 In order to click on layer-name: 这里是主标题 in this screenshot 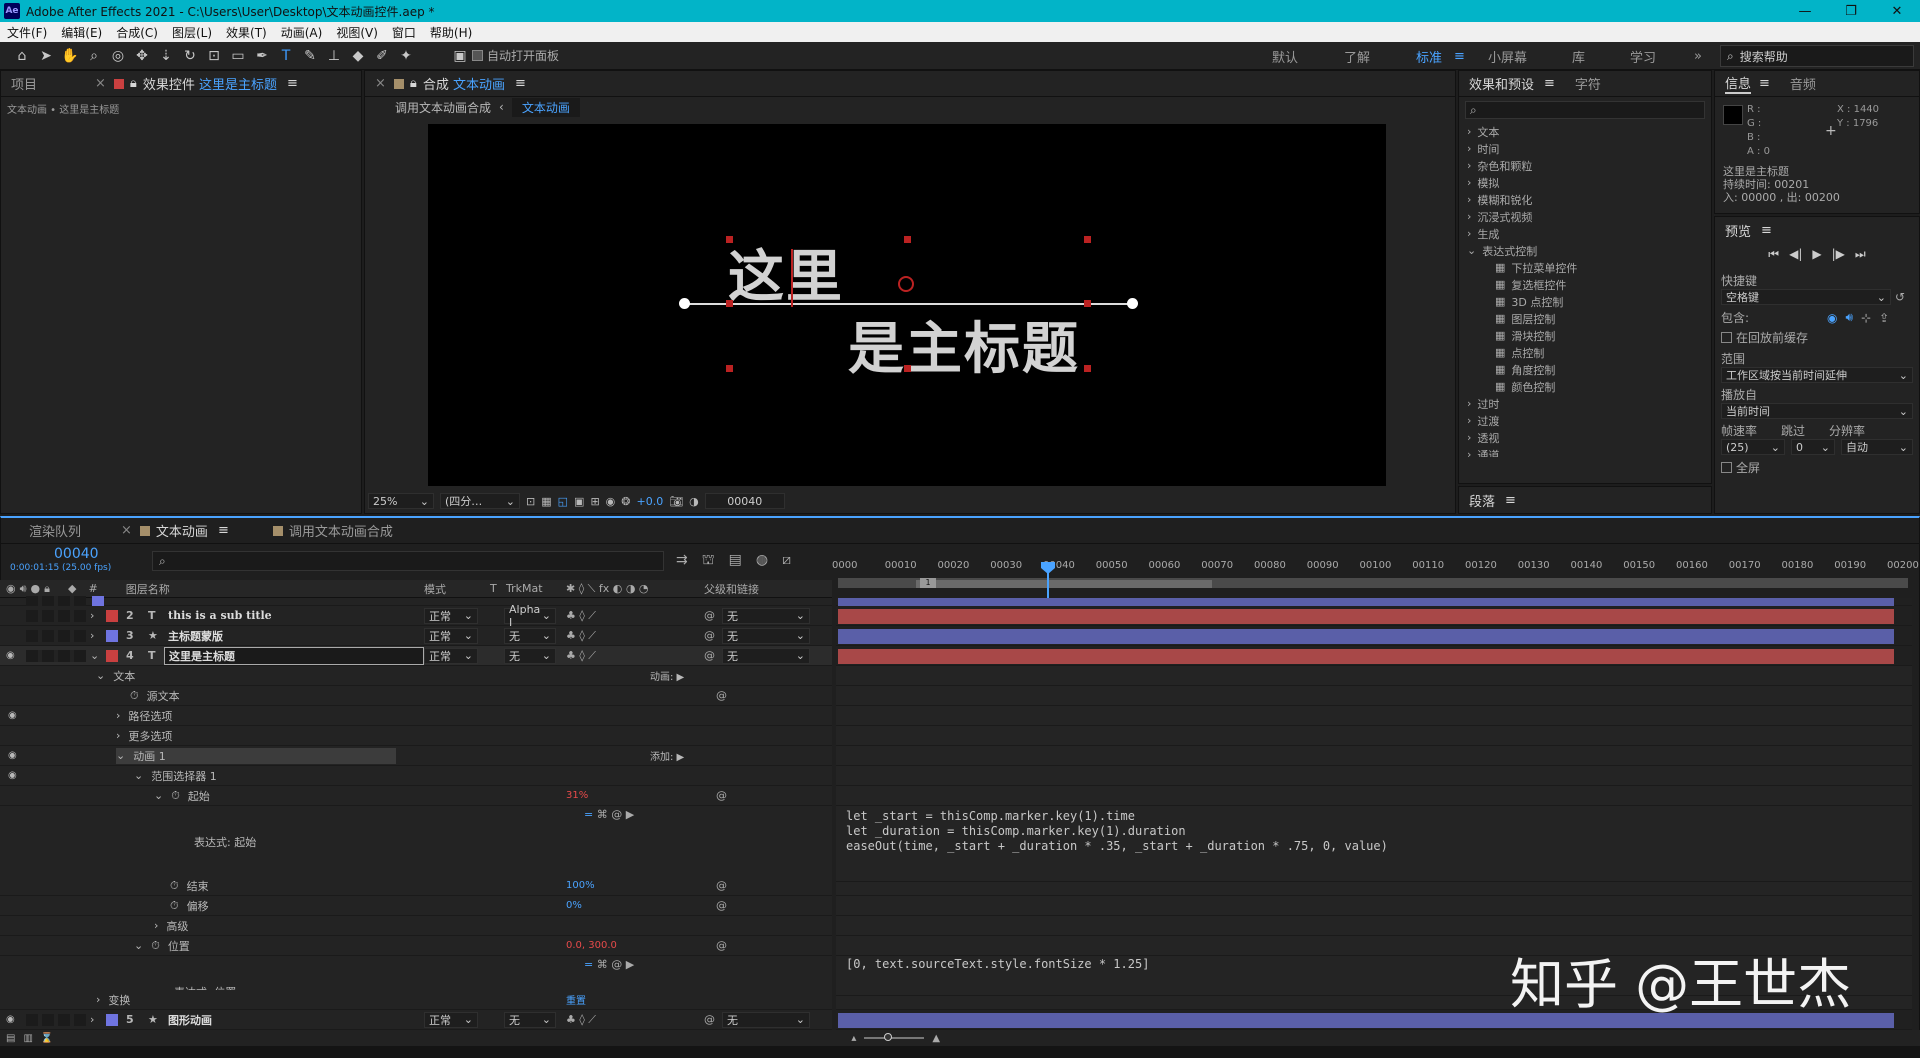, I will do `click(294, 655)`.